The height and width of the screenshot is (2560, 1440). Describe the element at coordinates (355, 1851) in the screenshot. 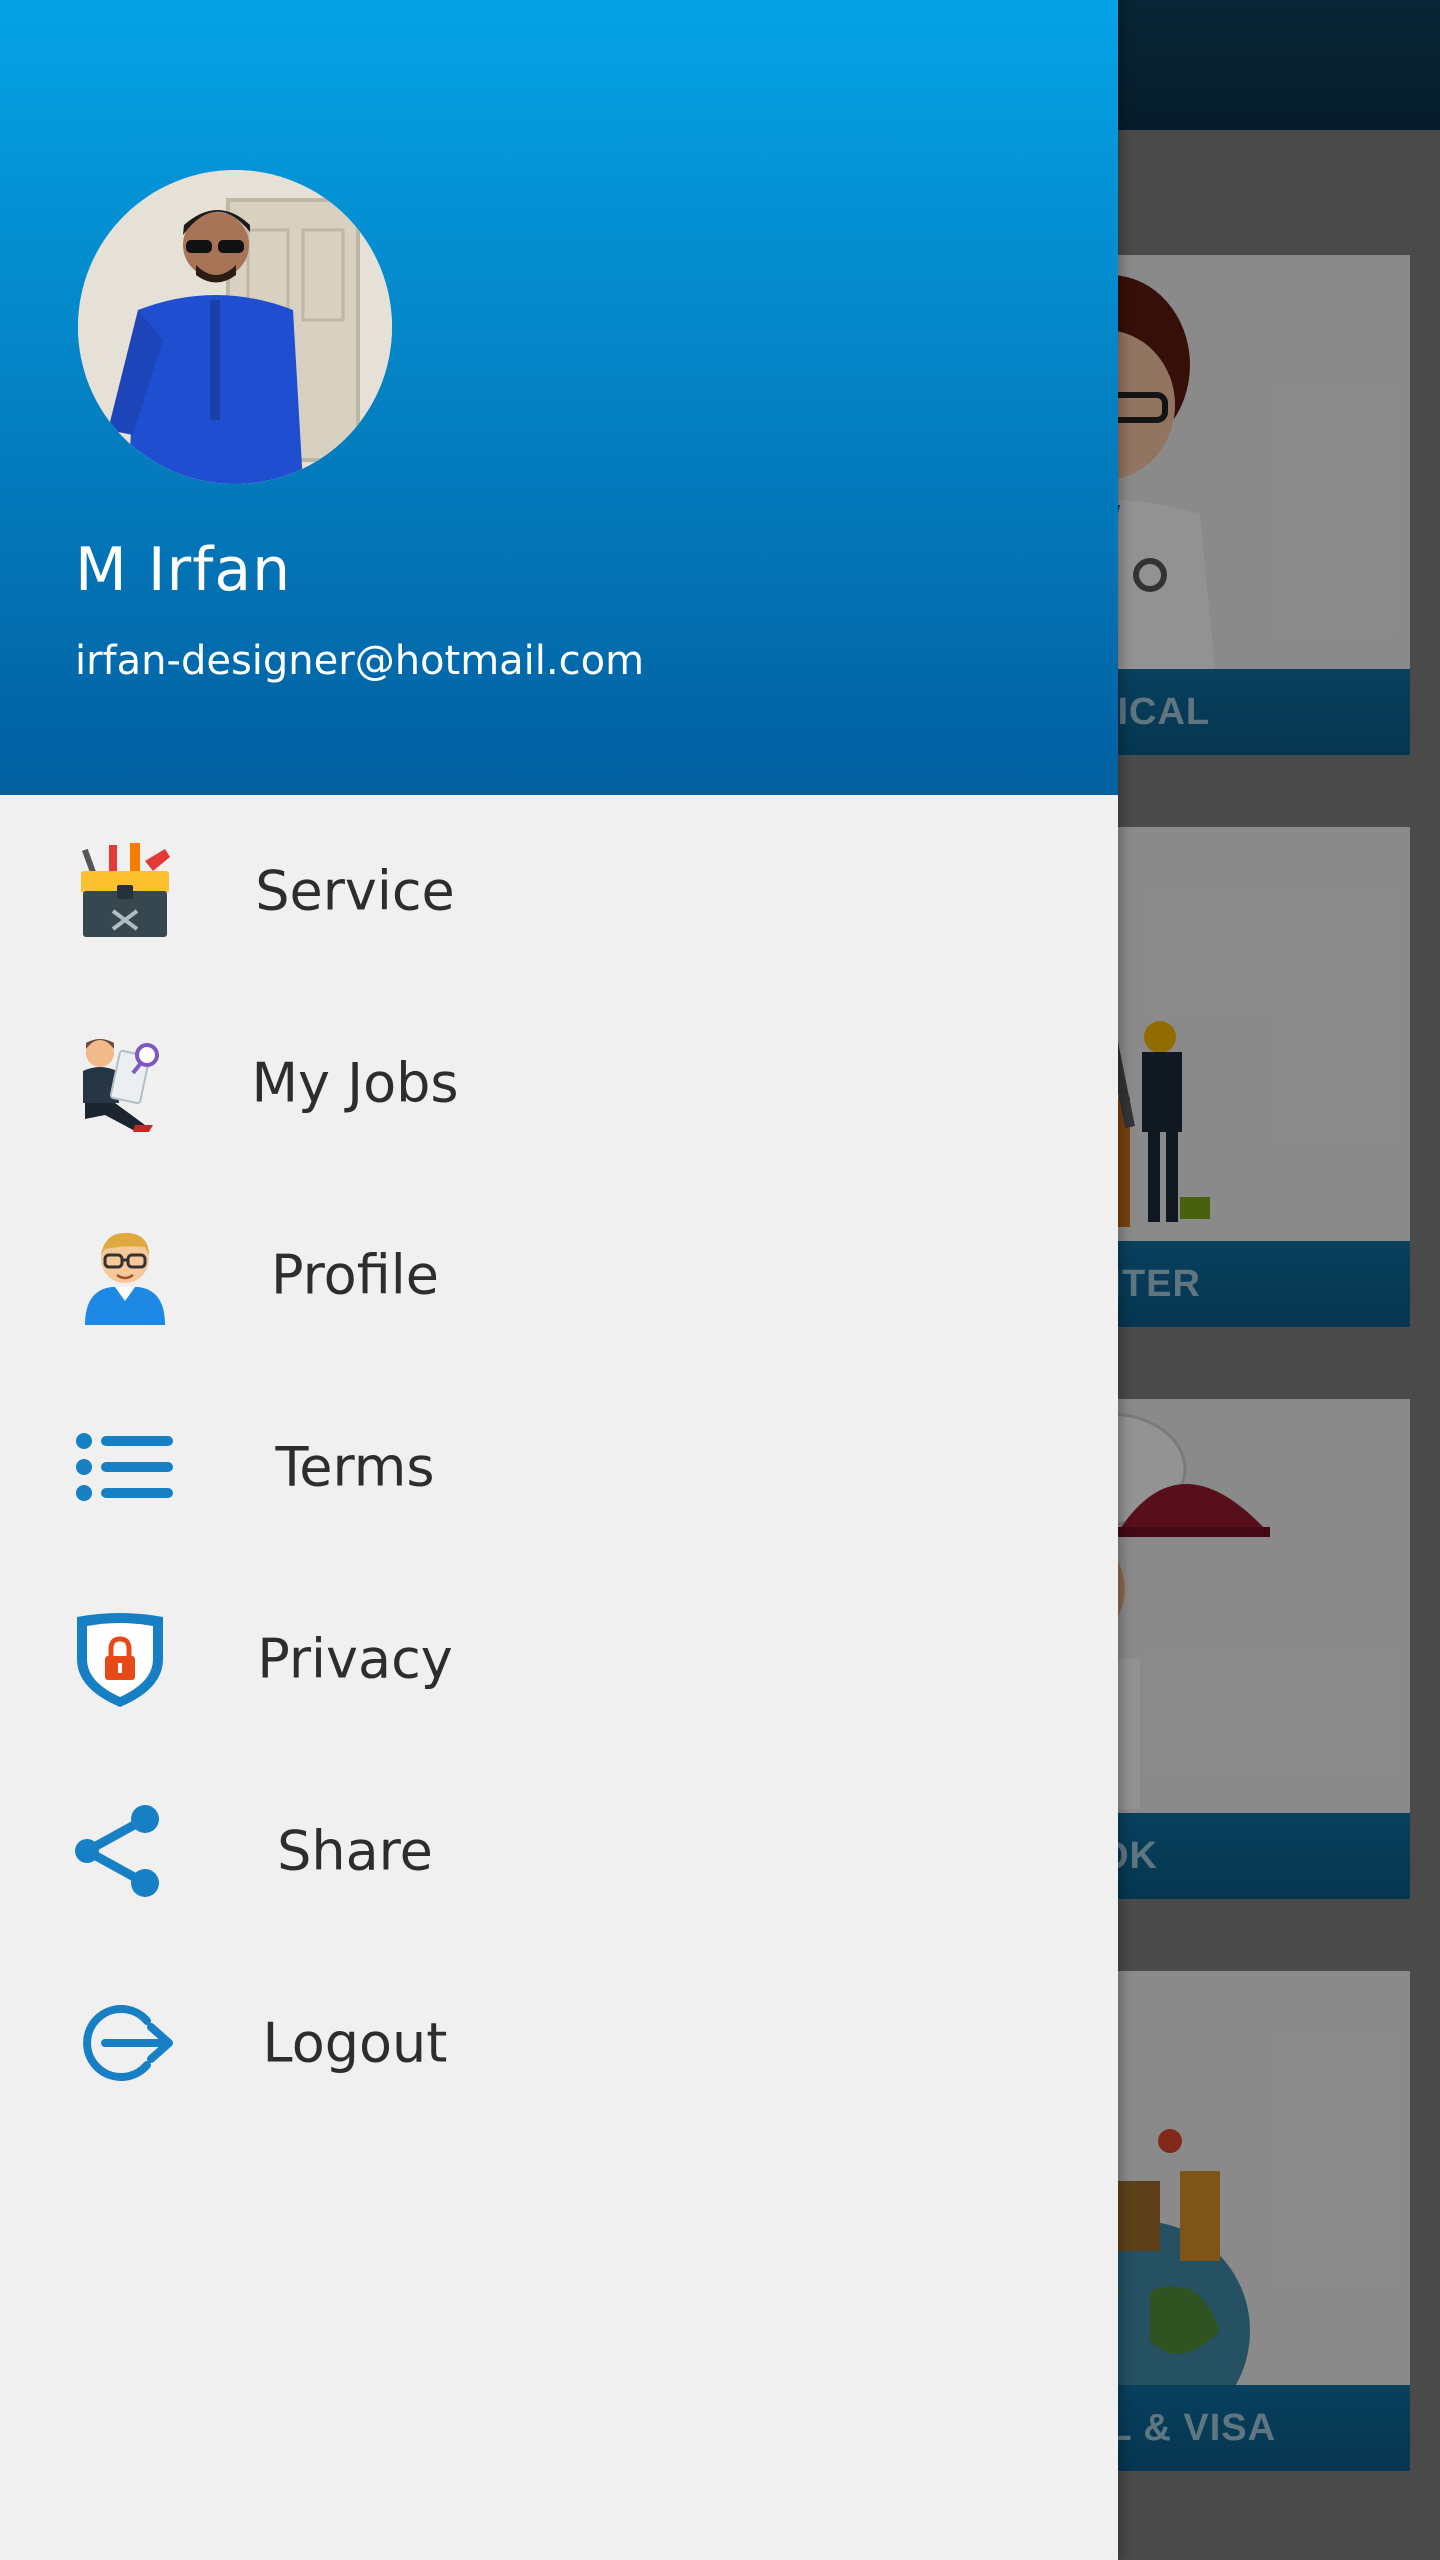

I see `menu-label: Share` at that location.